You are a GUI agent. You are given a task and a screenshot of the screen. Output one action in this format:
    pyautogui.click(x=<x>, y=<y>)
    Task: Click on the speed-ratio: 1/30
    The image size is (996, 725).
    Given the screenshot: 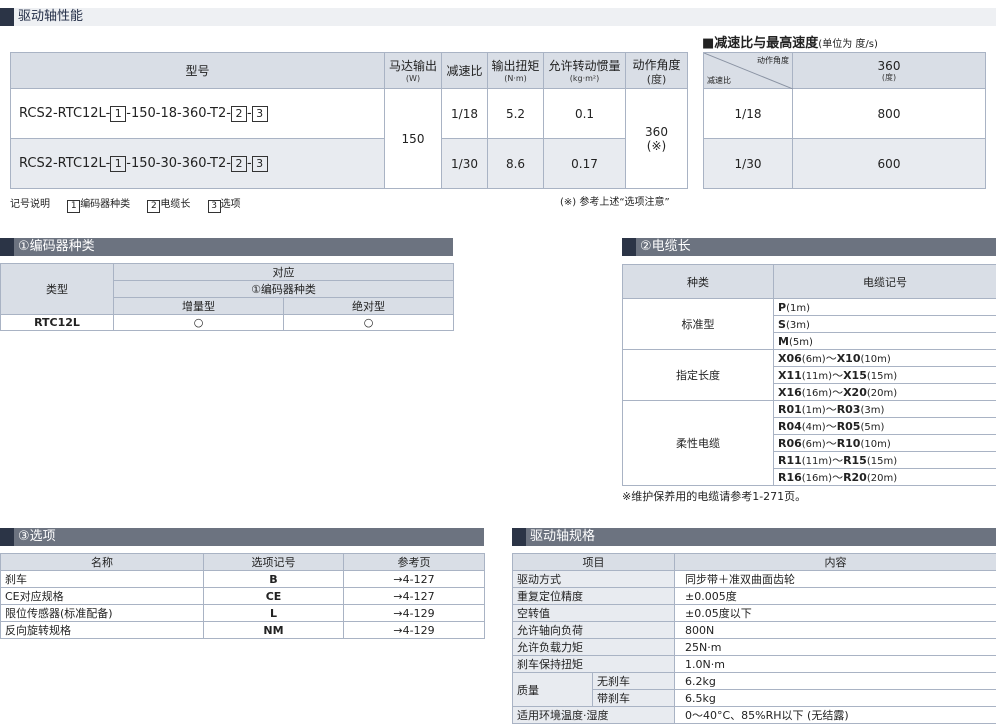 What is the action you would take?
    pyautogui.click(x=748, y=163)
    